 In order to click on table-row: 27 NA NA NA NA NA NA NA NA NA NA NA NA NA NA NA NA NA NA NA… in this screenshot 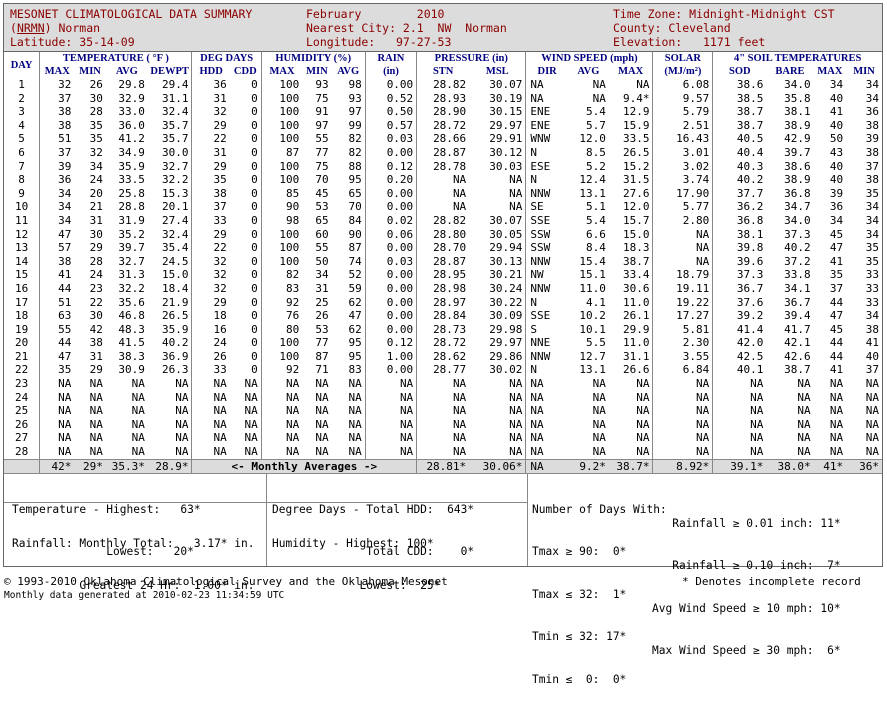, I will do `click(443, 438)`.